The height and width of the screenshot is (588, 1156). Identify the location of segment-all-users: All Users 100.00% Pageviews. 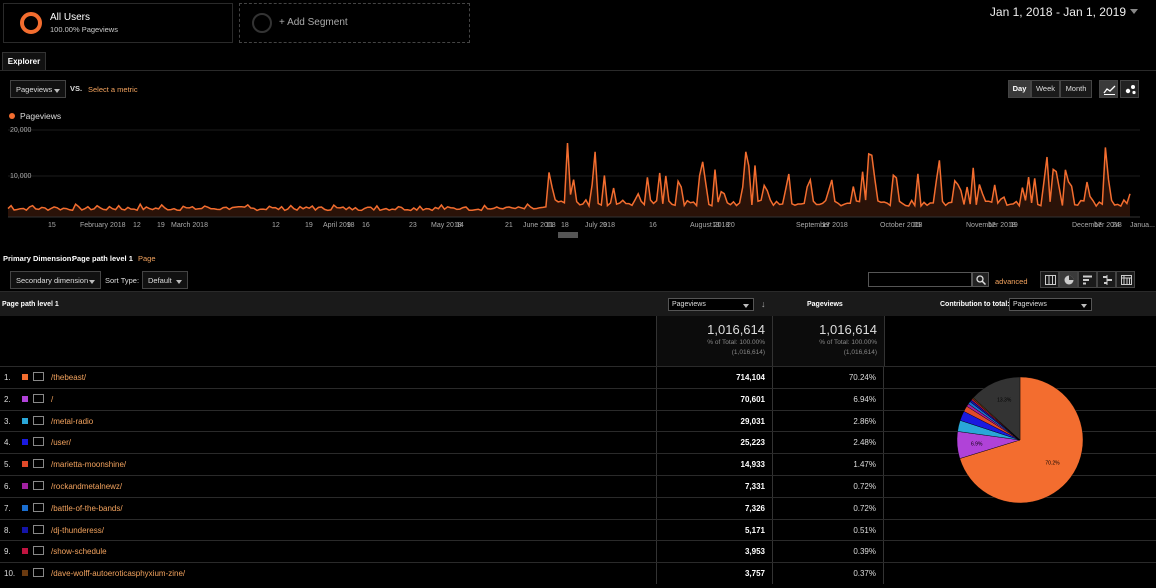
(118, 23).